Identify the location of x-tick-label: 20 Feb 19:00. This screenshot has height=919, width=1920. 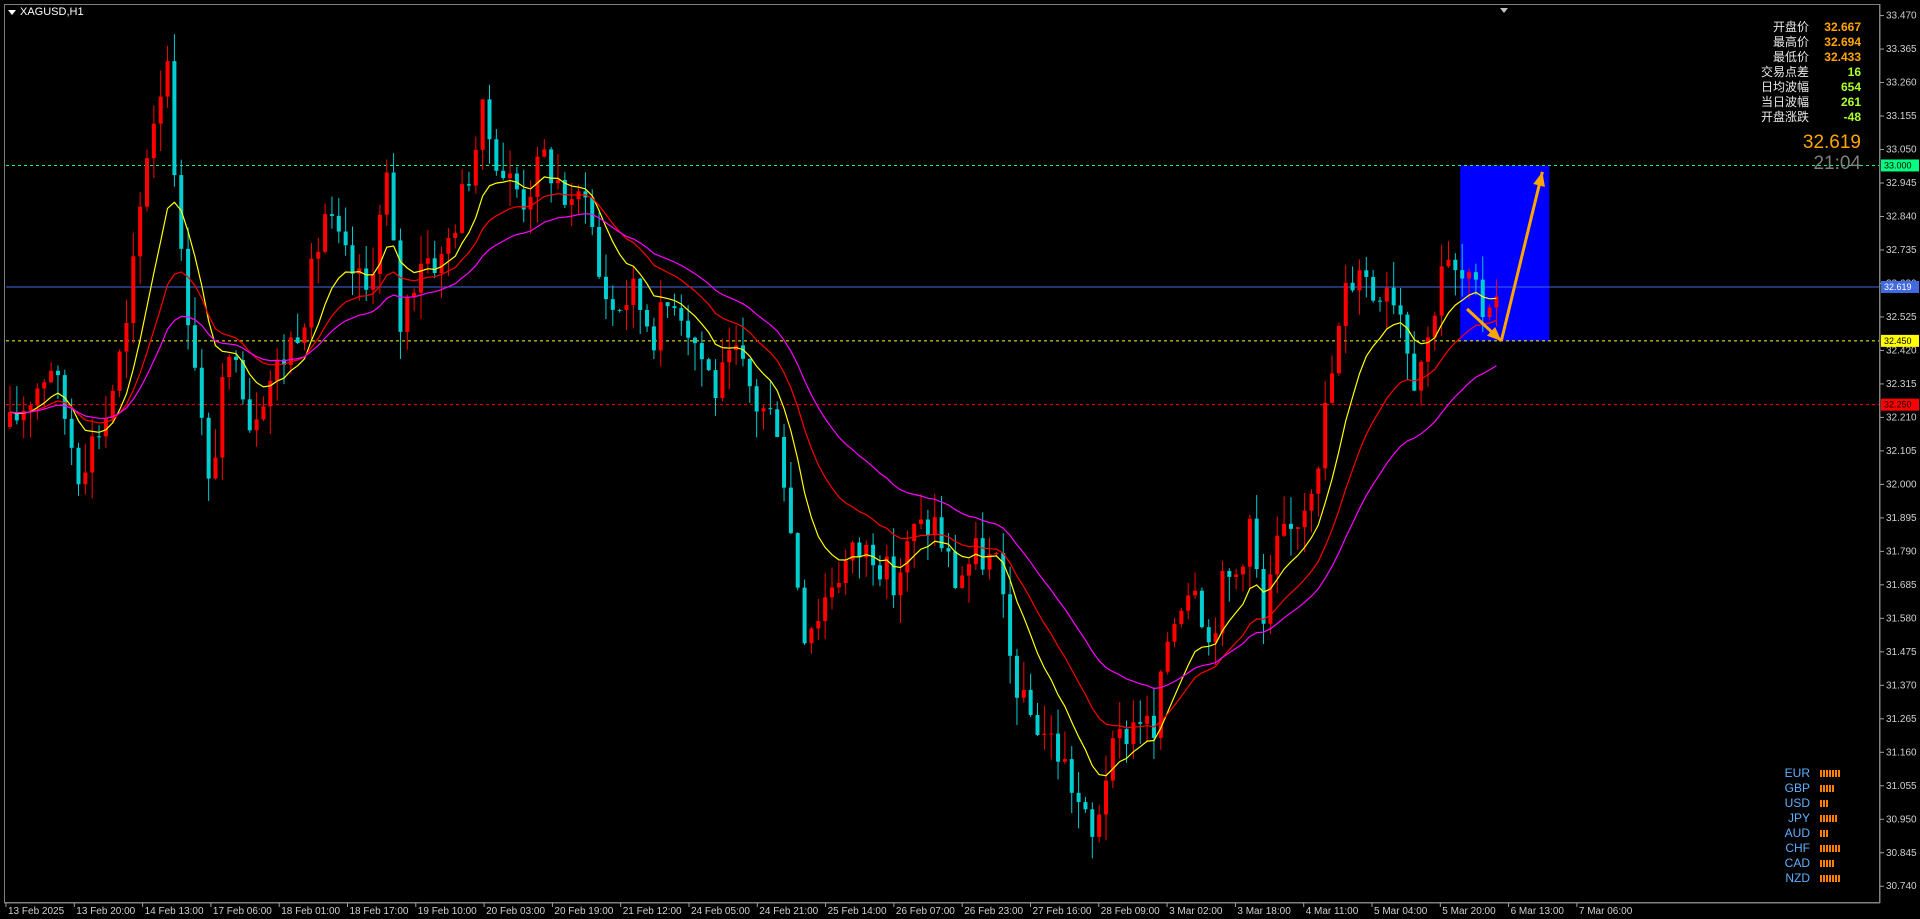
(583, 911).